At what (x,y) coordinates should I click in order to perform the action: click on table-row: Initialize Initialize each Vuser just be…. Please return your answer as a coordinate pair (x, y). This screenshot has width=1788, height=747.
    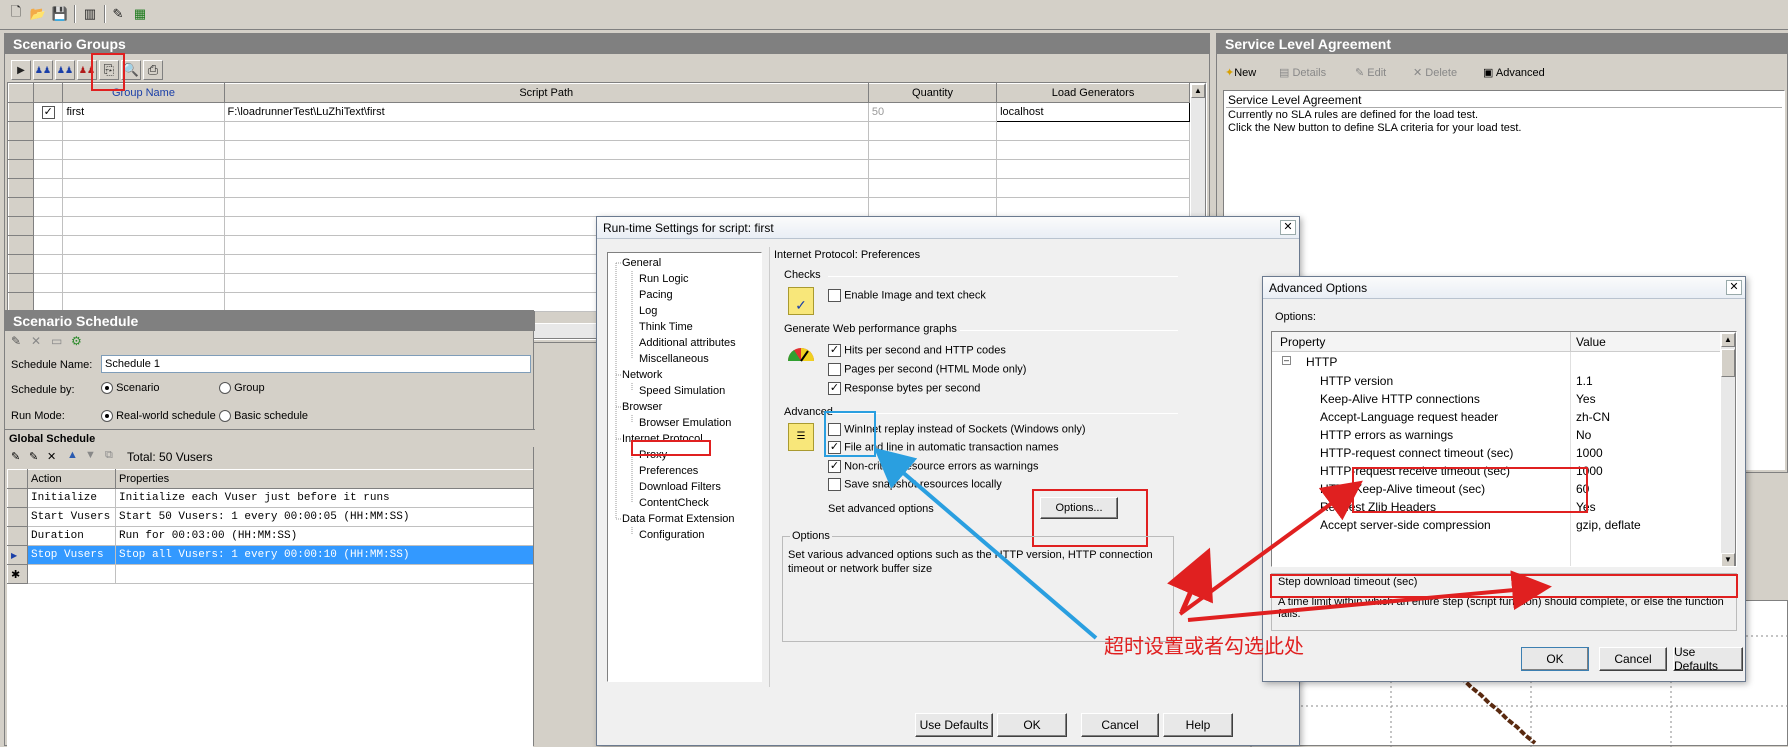
    Looking at the image, I should click on (270, 498).